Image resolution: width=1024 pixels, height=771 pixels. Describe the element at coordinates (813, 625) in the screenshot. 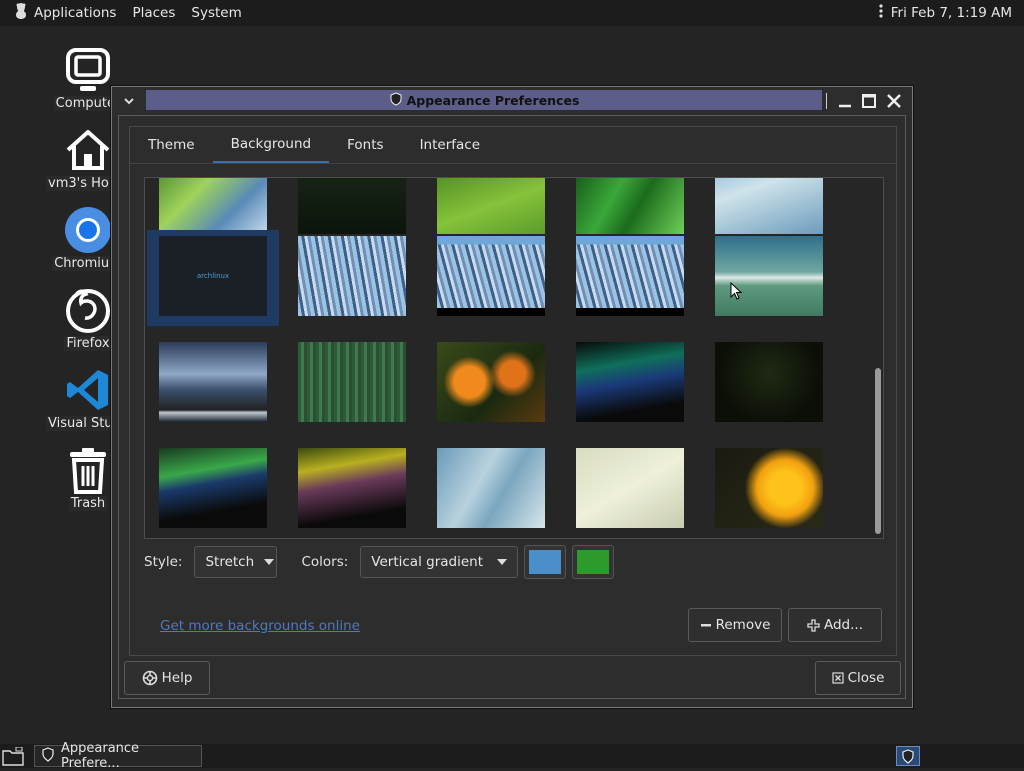

I see `plus-icon` at that location.